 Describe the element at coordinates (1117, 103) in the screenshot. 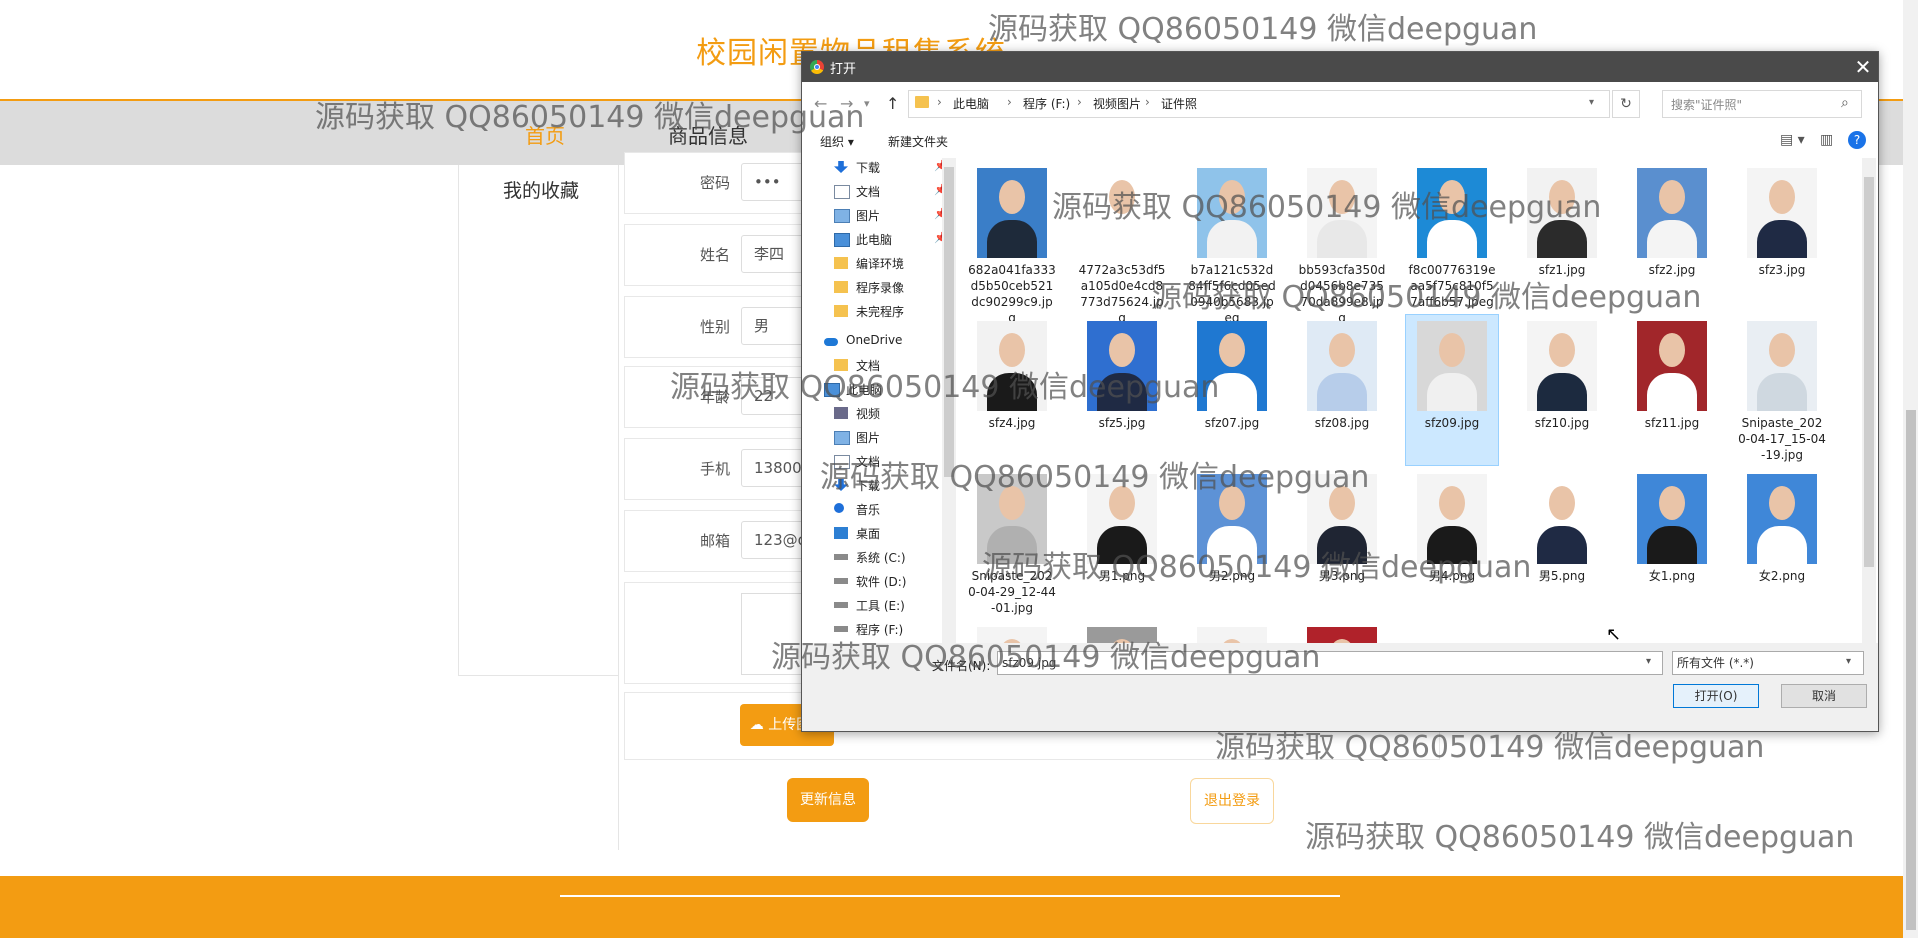

I see `breadcrumb-video-images: 视频图片` at that location.